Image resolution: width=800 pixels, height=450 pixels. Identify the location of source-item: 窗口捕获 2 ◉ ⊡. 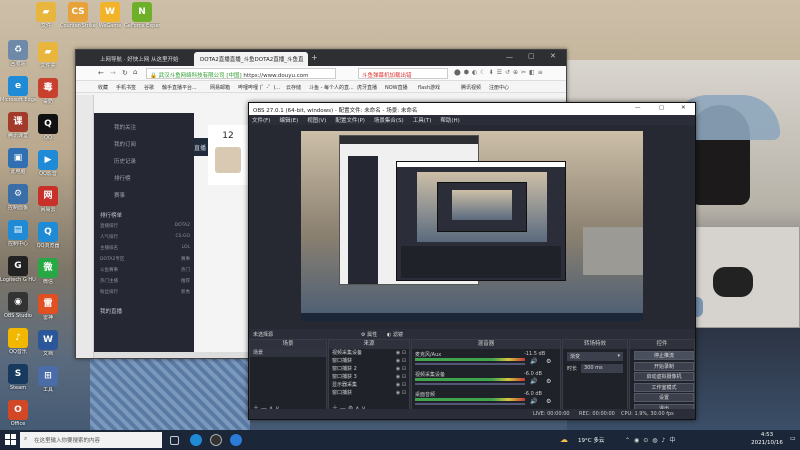
(369, 369).